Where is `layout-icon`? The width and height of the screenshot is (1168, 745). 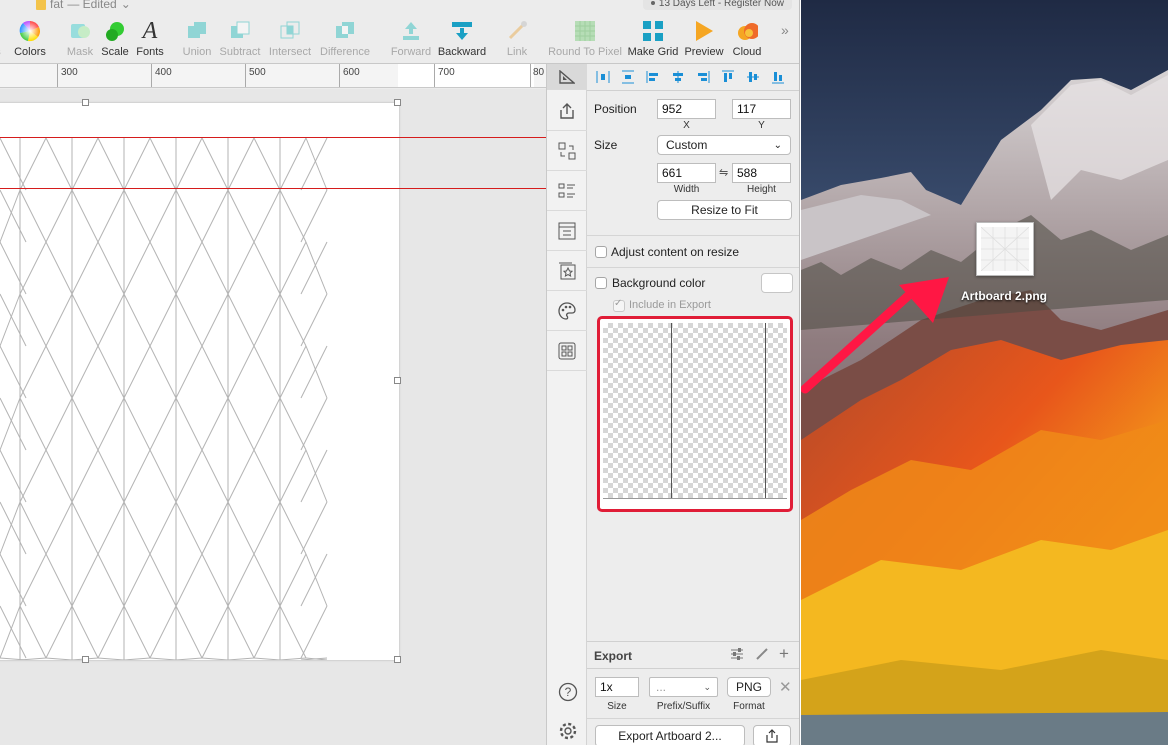 layout-icon is located at coordinates (567, 230).